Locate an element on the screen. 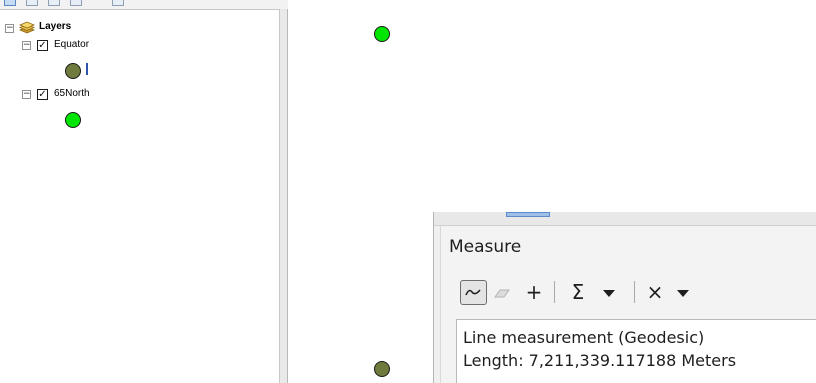 The image size is (816, 383). list-by-source-button is located at coordinates (32, 3).